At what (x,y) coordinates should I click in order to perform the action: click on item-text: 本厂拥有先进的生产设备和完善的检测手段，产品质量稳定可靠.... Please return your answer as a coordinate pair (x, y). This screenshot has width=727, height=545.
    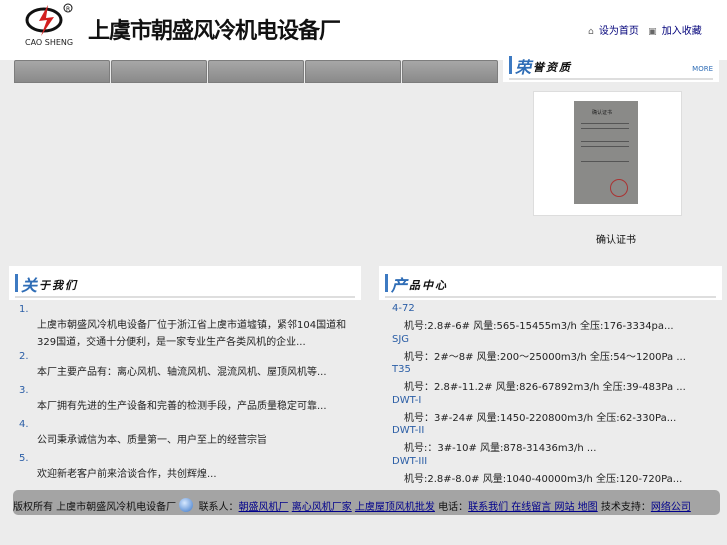
    Looking at the image, I should click on (199, 406).